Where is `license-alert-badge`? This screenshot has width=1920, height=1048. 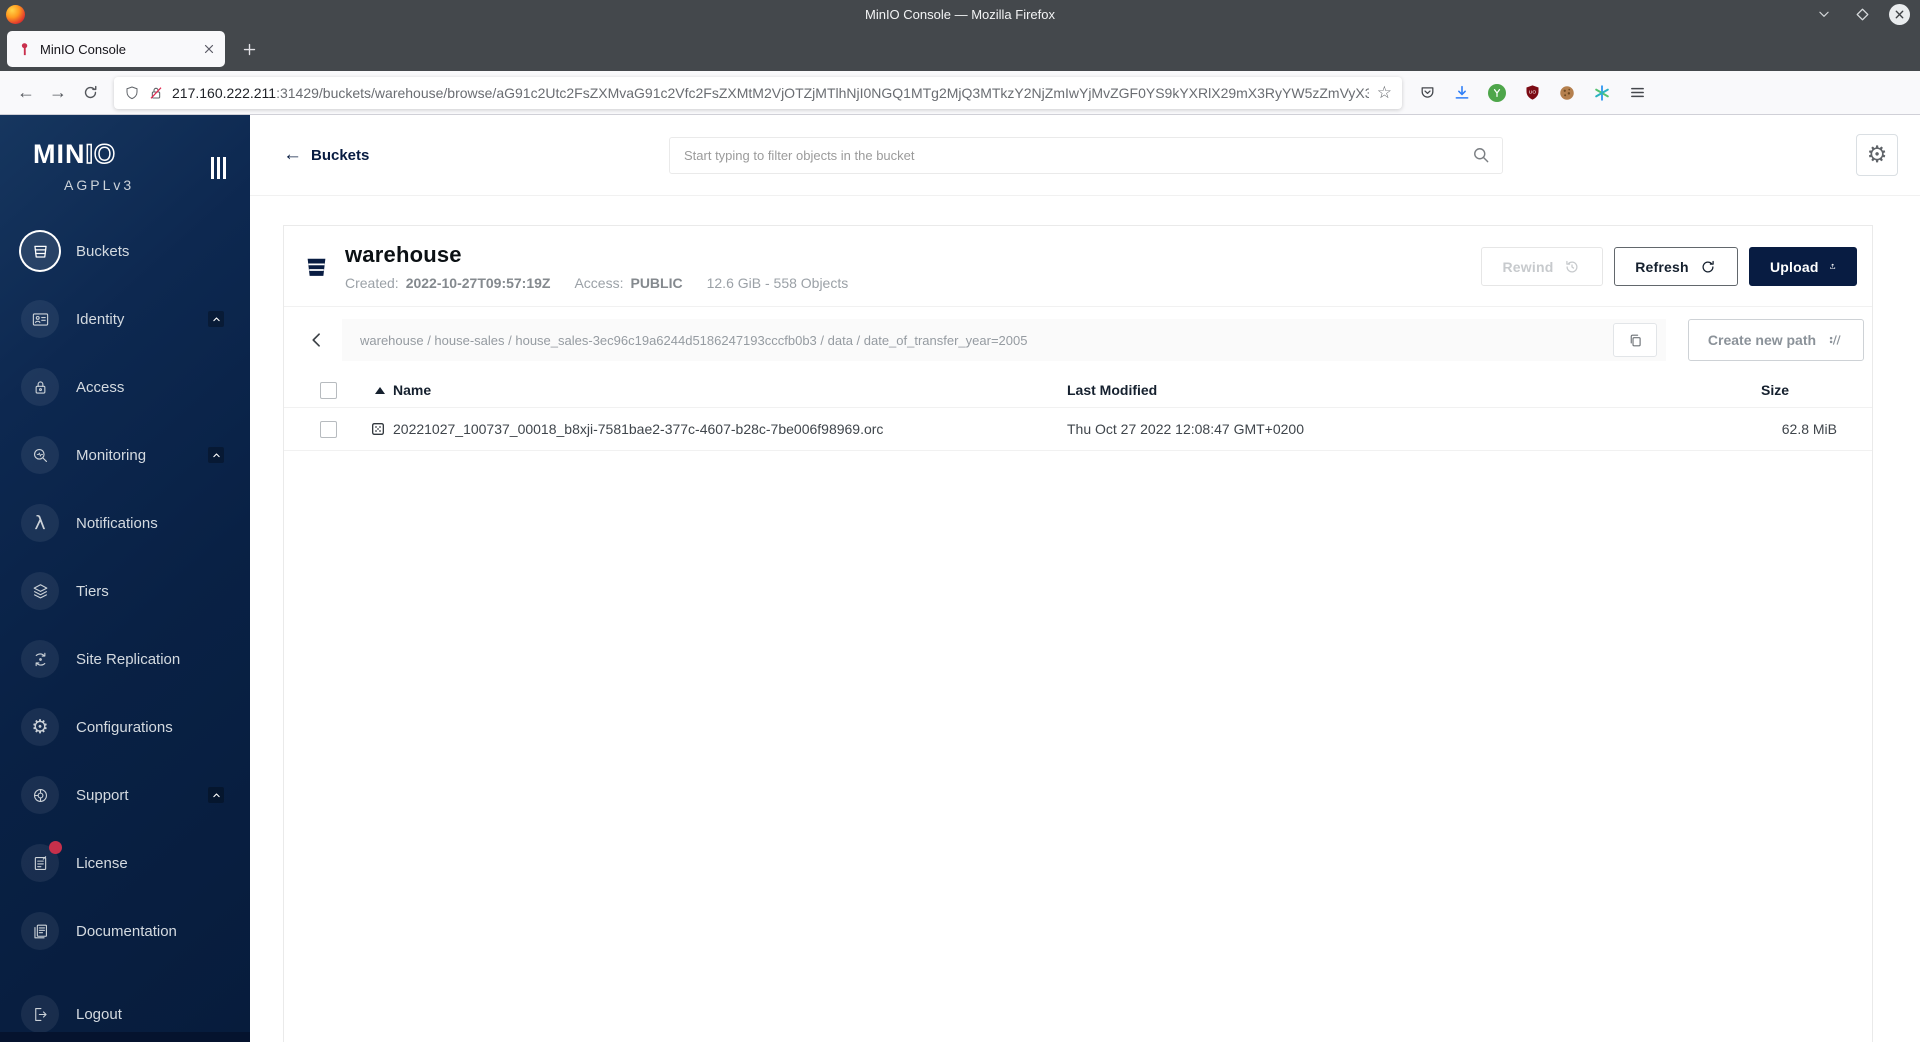
license-alert-badge is located at coordinates (55, 847).